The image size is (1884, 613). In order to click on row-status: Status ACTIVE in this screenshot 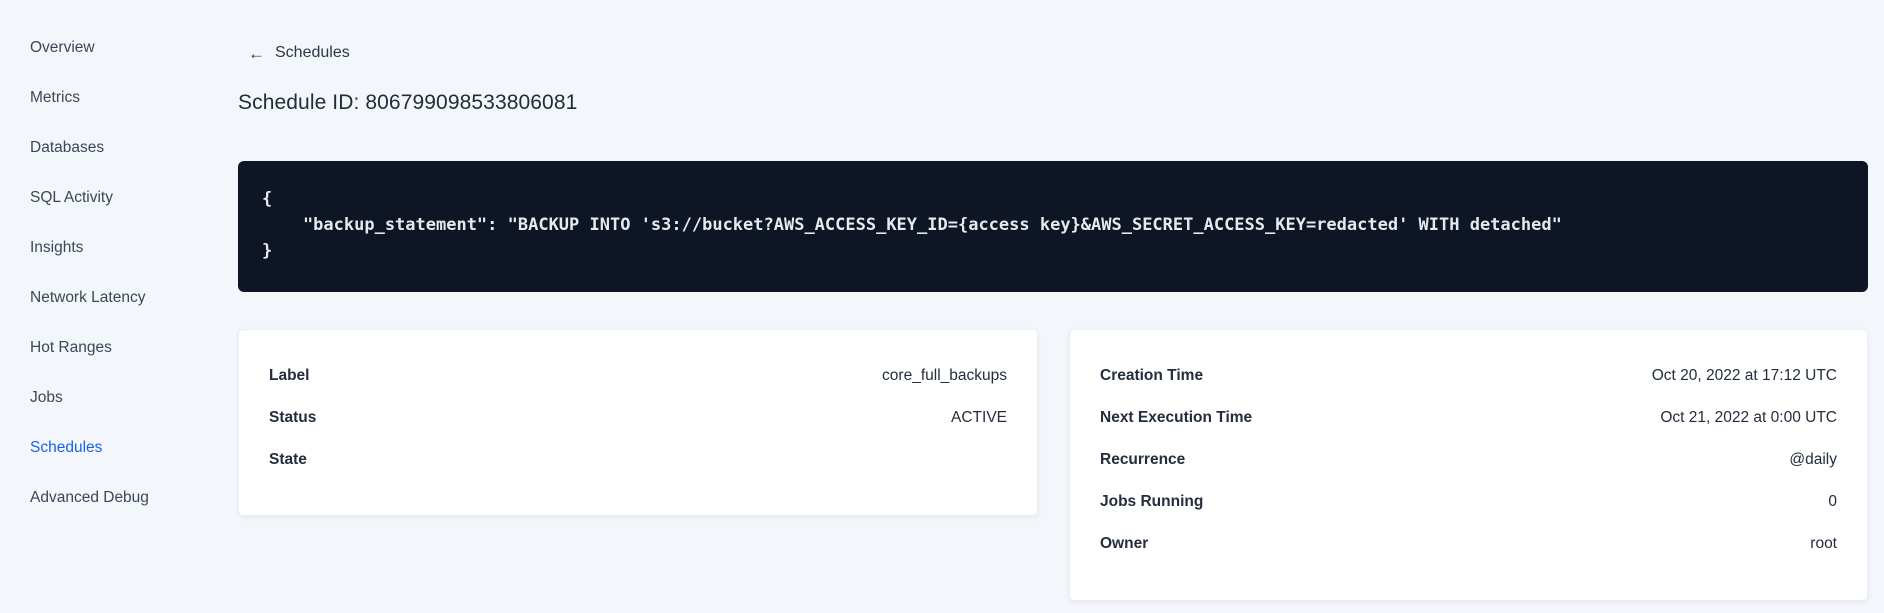, I will do `click(638, 418)`.